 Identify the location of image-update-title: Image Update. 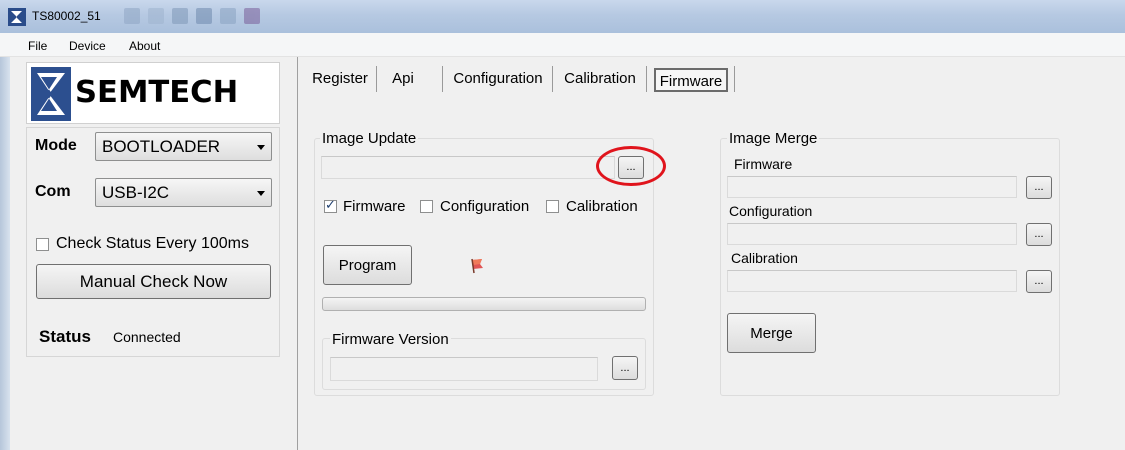
(369, 138).